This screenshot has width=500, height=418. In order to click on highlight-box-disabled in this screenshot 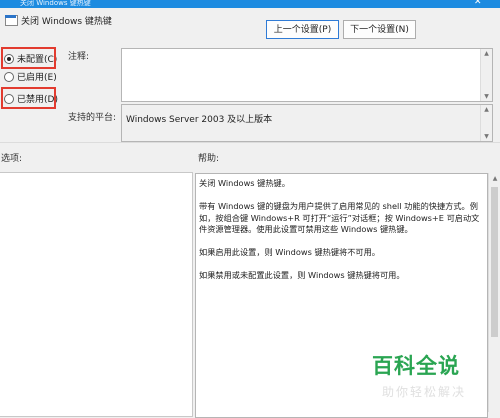, I will do `click(28, 98)`.